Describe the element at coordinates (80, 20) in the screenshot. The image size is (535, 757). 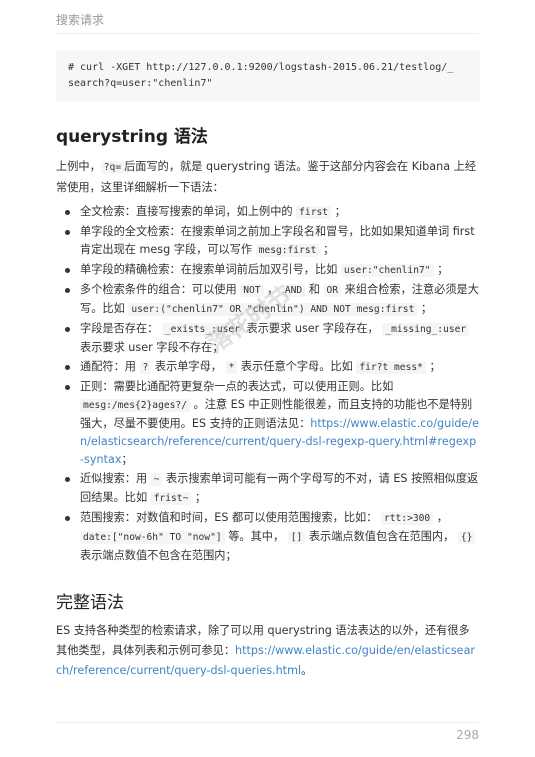
I see `running-header: 搜索请求` at that location.